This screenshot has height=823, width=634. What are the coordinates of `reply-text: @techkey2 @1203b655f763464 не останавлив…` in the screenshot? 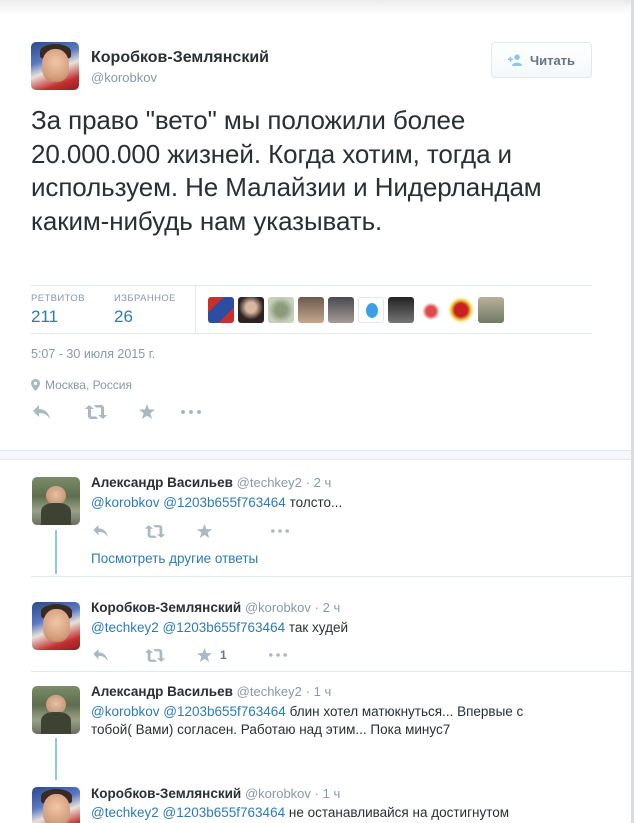 It's located at (326, 813).